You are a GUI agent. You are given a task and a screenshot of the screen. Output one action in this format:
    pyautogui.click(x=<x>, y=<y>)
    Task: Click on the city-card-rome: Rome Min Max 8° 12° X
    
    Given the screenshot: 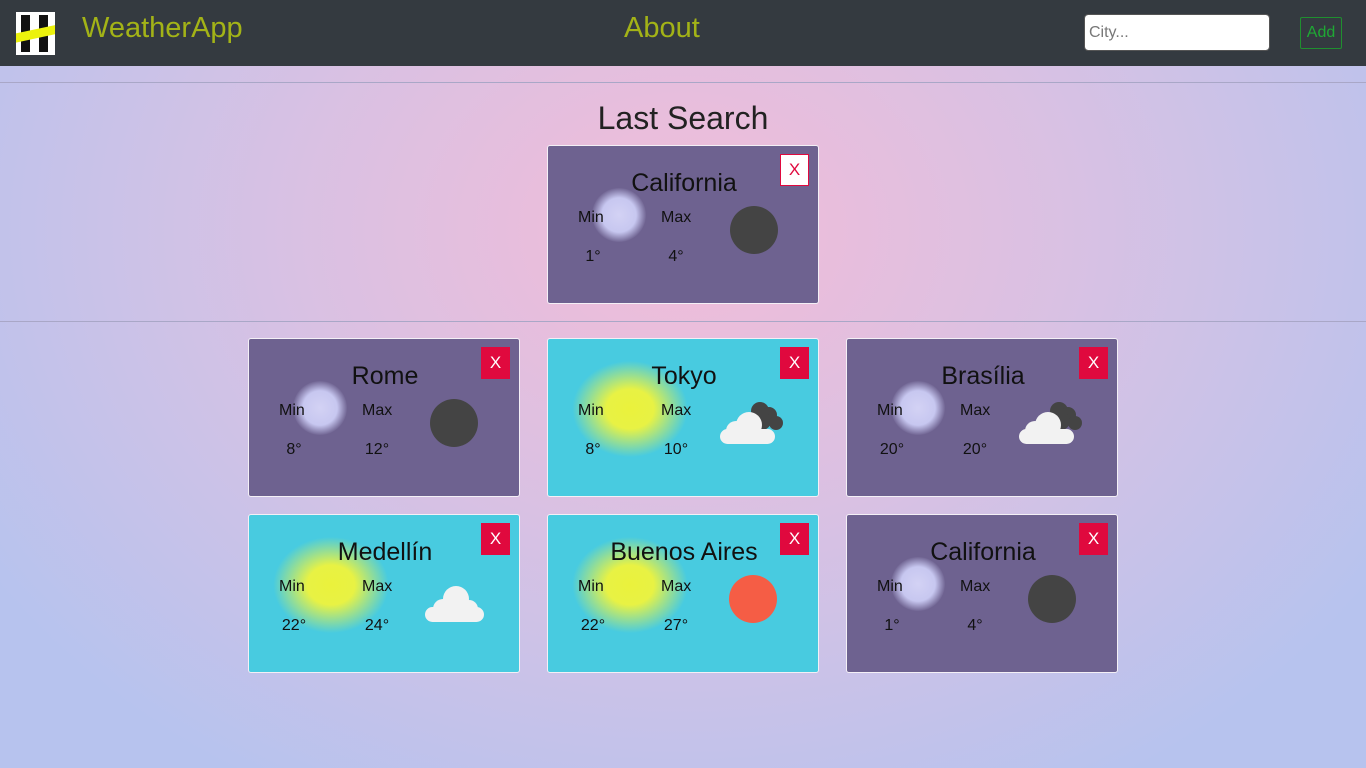 What is the action you would take?
    pyautogui.click(x=384, y=417)
    